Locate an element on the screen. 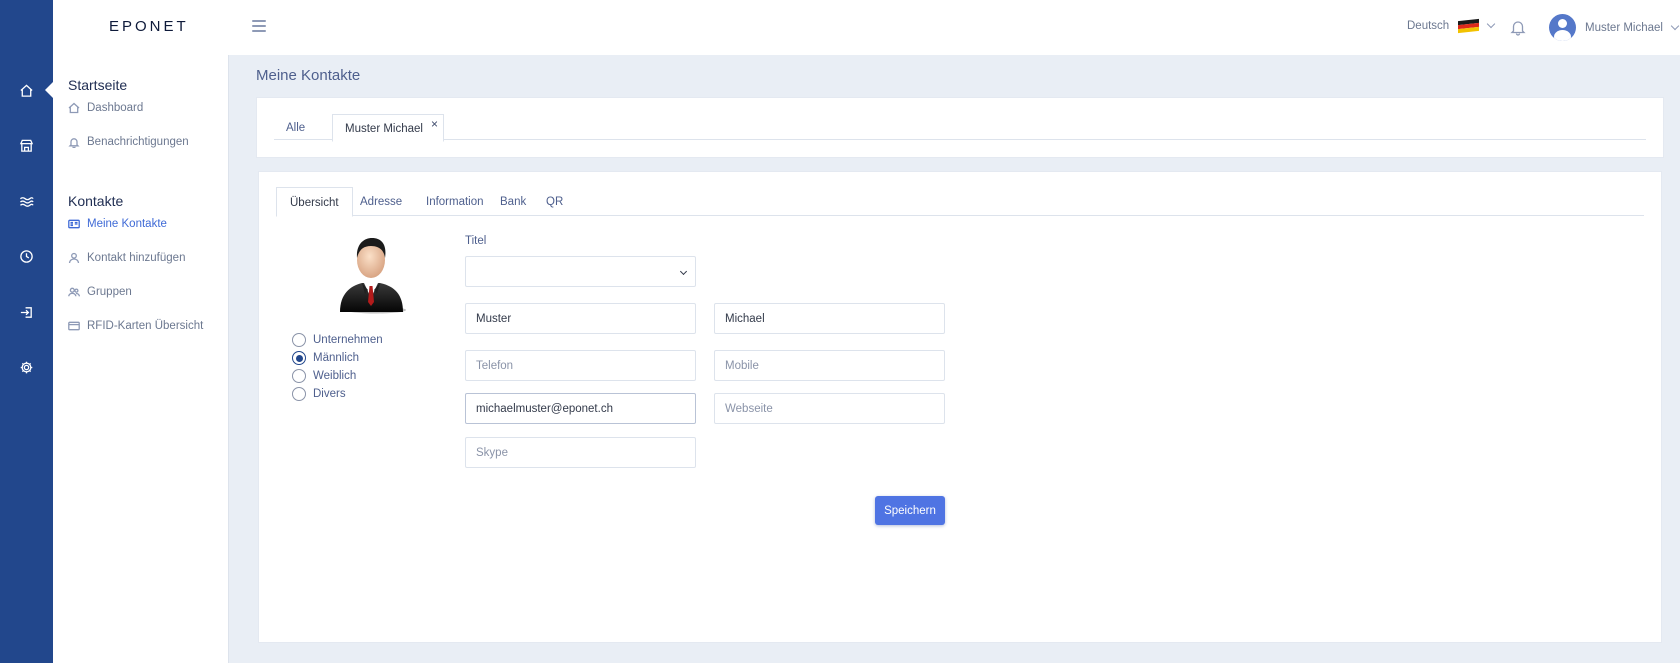 The height and width of the screenshot is (663, 1680). gender-radio-group: Unternehmen Männlich Weiblich Divers is located at coordinates (337, 367).